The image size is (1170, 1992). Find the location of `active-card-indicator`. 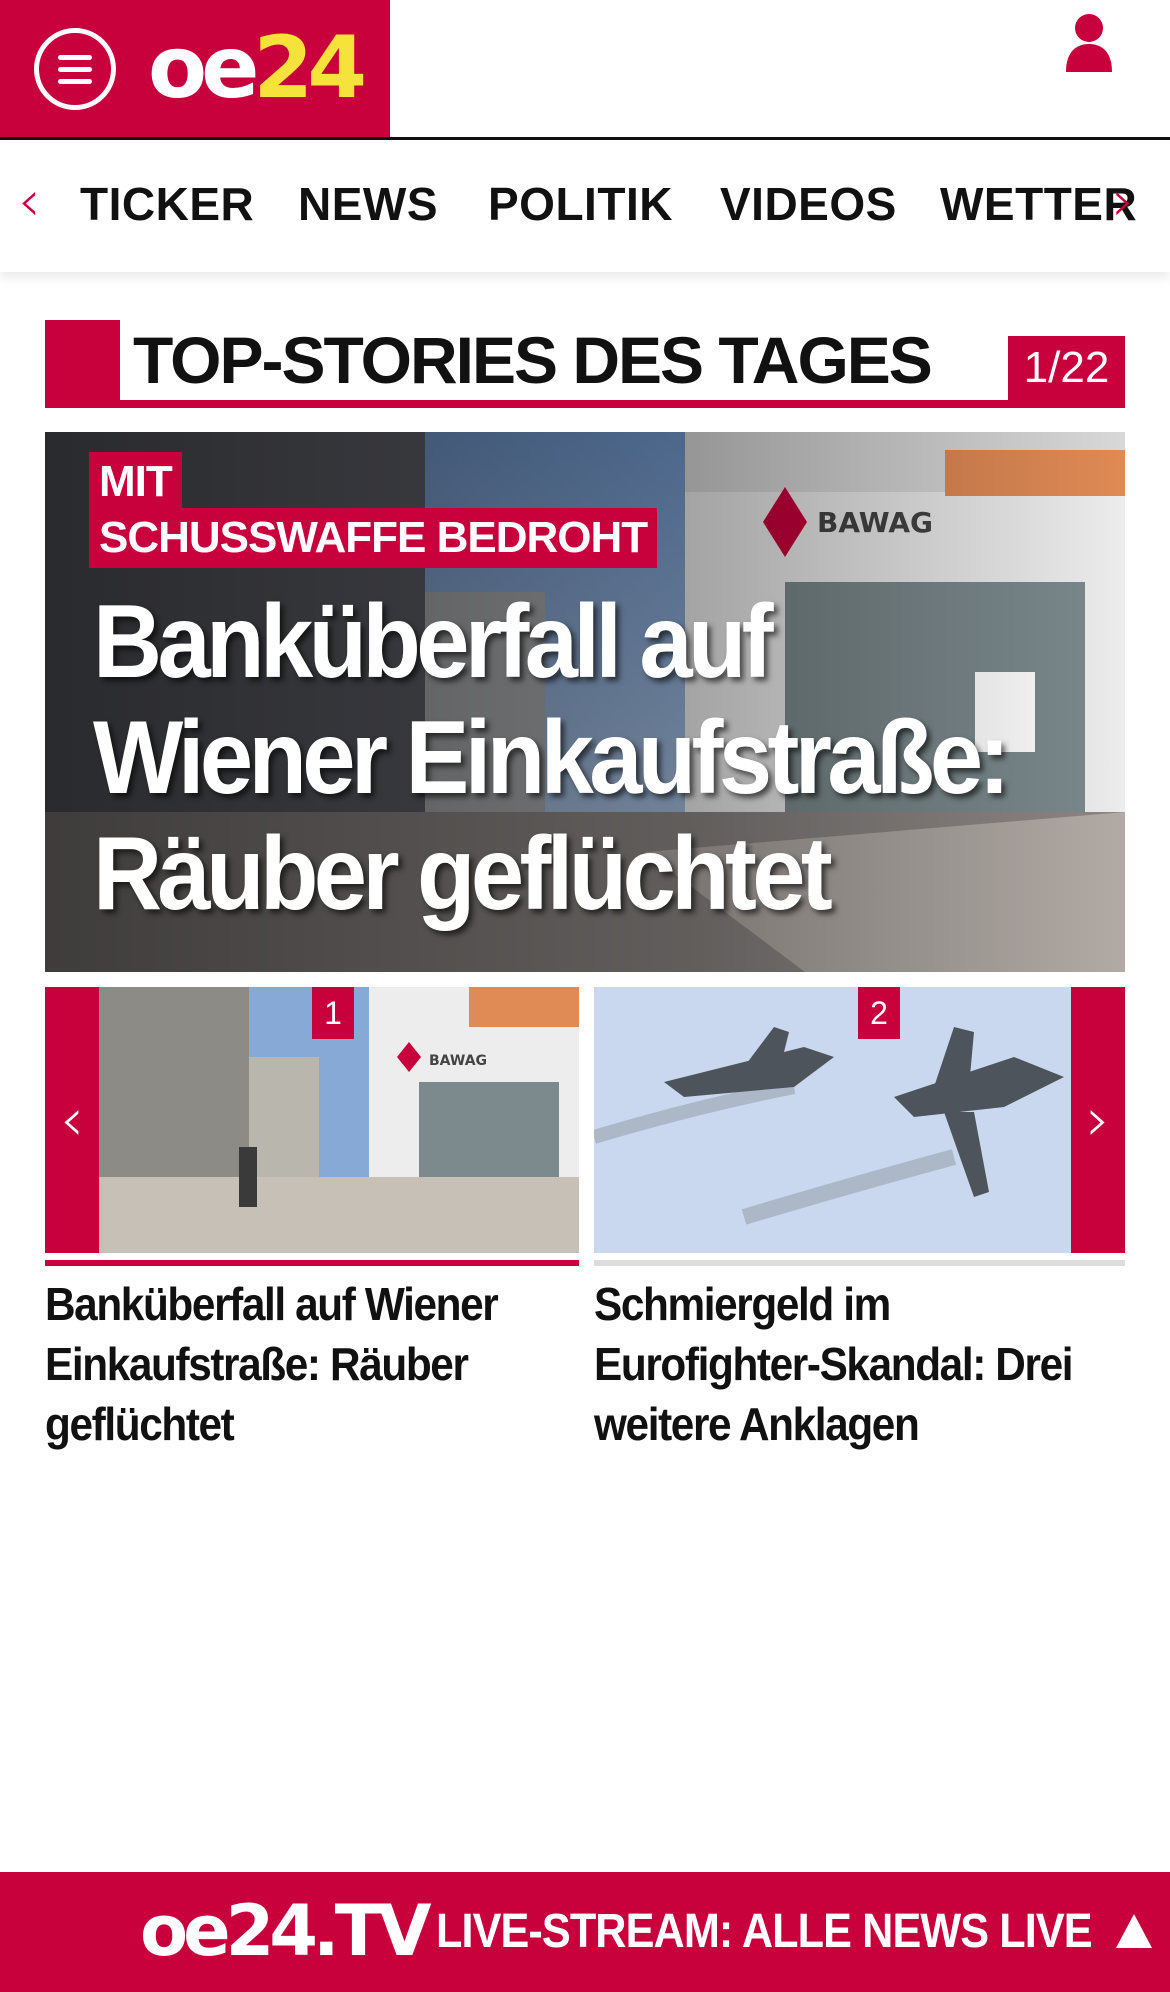

active-card-indicator is located at coordinates (312, 1263).